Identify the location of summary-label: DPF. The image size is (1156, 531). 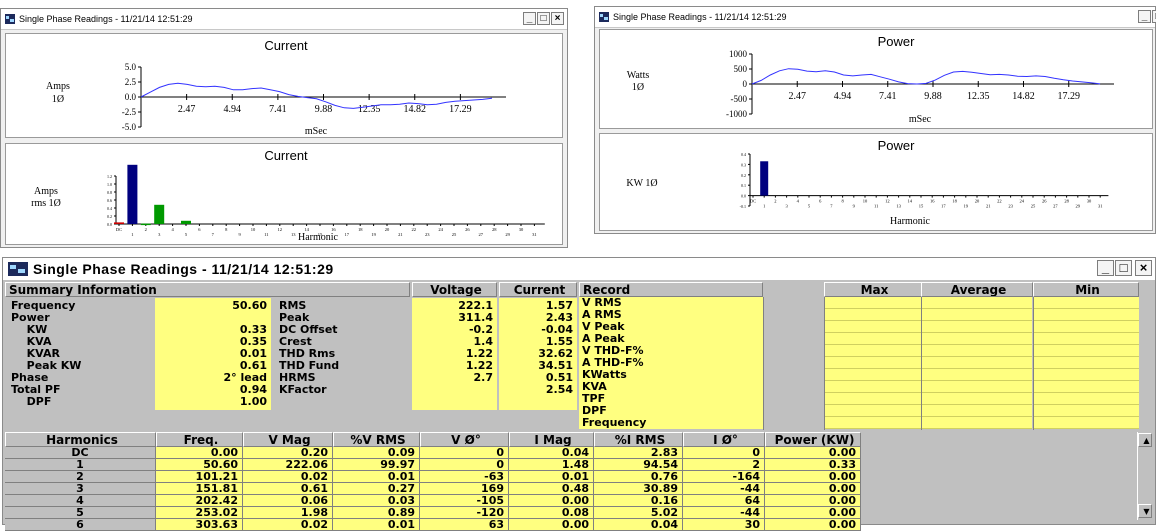
(35, 401).